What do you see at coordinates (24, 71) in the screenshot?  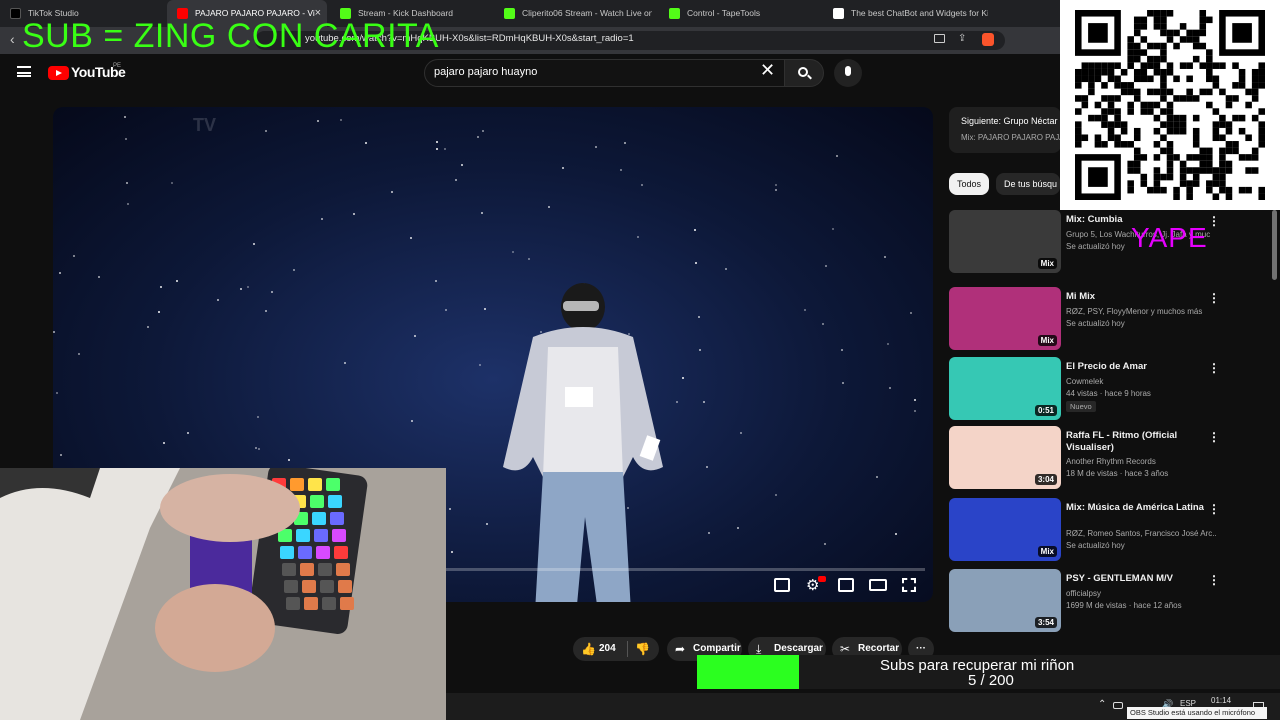 I see `menu-icon` at bounding box center [24, 71].